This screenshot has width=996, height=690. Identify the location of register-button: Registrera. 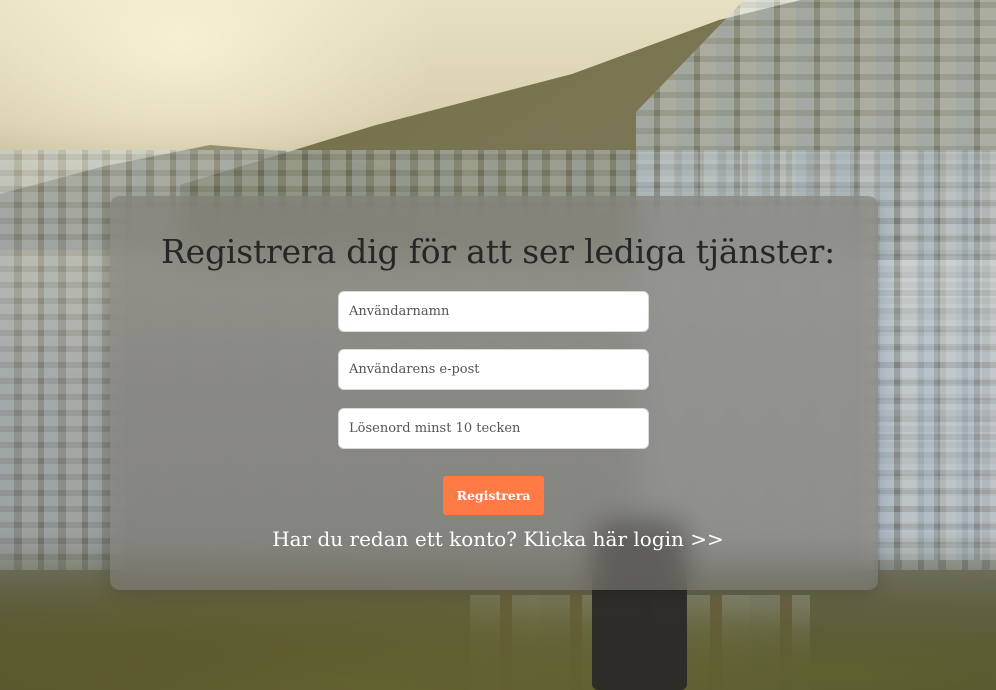
(493, 495).